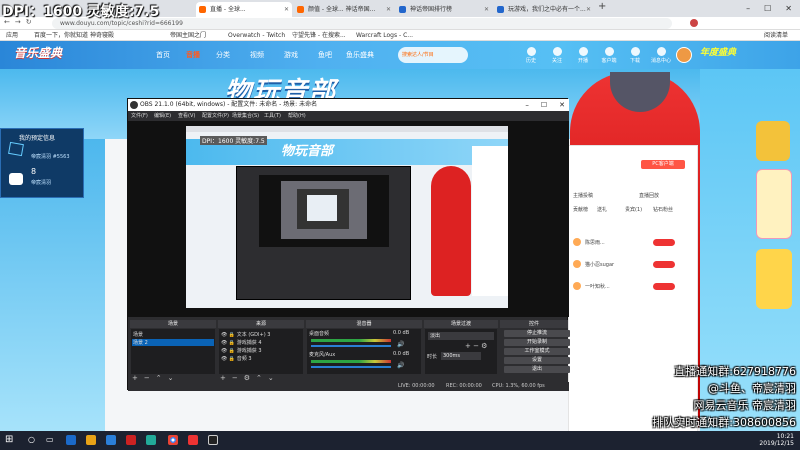 The image size is (800, 450). I want to click on obs-icon, so click(213, 440).